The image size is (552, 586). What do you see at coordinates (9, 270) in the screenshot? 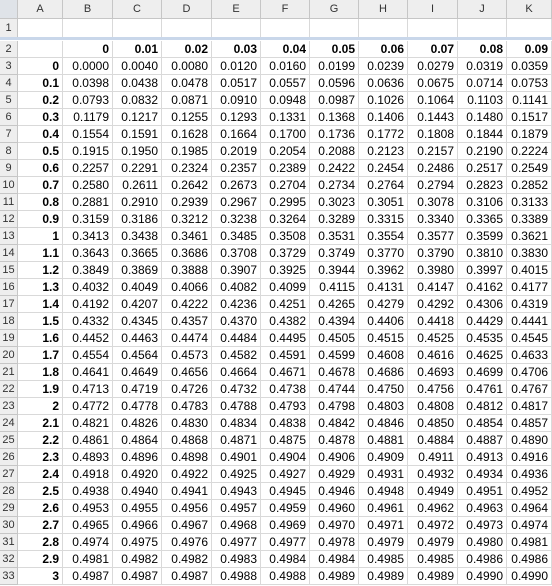
I see `row-header-15: 15` at bounding box center [9, 270].